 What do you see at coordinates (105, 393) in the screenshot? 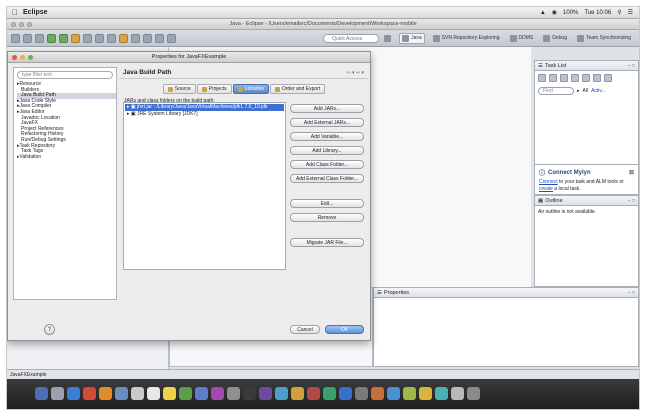
I see `firefox-icon` at bounding box center [105, 393].